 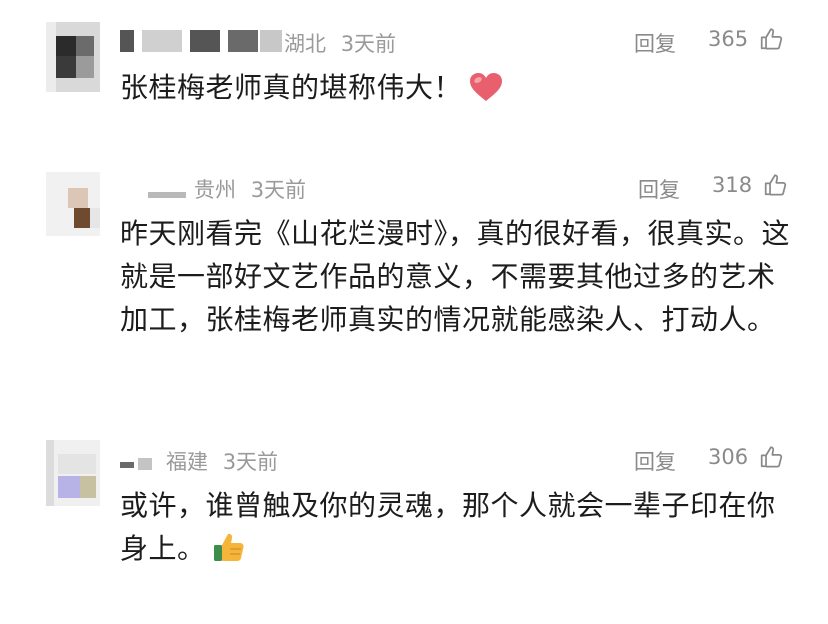 I want to click on like-button: 365, so click(x=746, y=39).